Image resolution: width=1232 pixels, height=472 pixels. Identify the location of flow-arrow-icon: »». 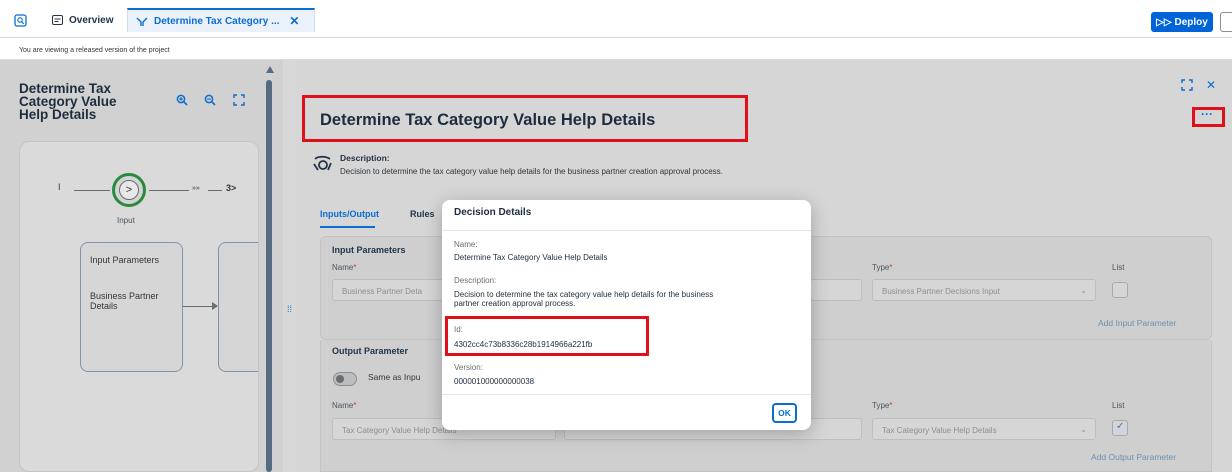
(196, 188).